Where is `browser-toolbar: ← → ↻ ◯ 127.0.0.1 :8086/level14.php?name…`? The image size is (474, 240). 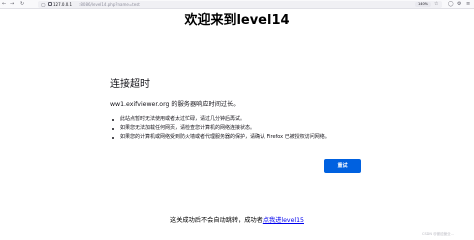 browser-toolbar: ← → ↻ ◯ 127.0.0.1 :8086/level14.php?name… is located at coordinates (237, 4).